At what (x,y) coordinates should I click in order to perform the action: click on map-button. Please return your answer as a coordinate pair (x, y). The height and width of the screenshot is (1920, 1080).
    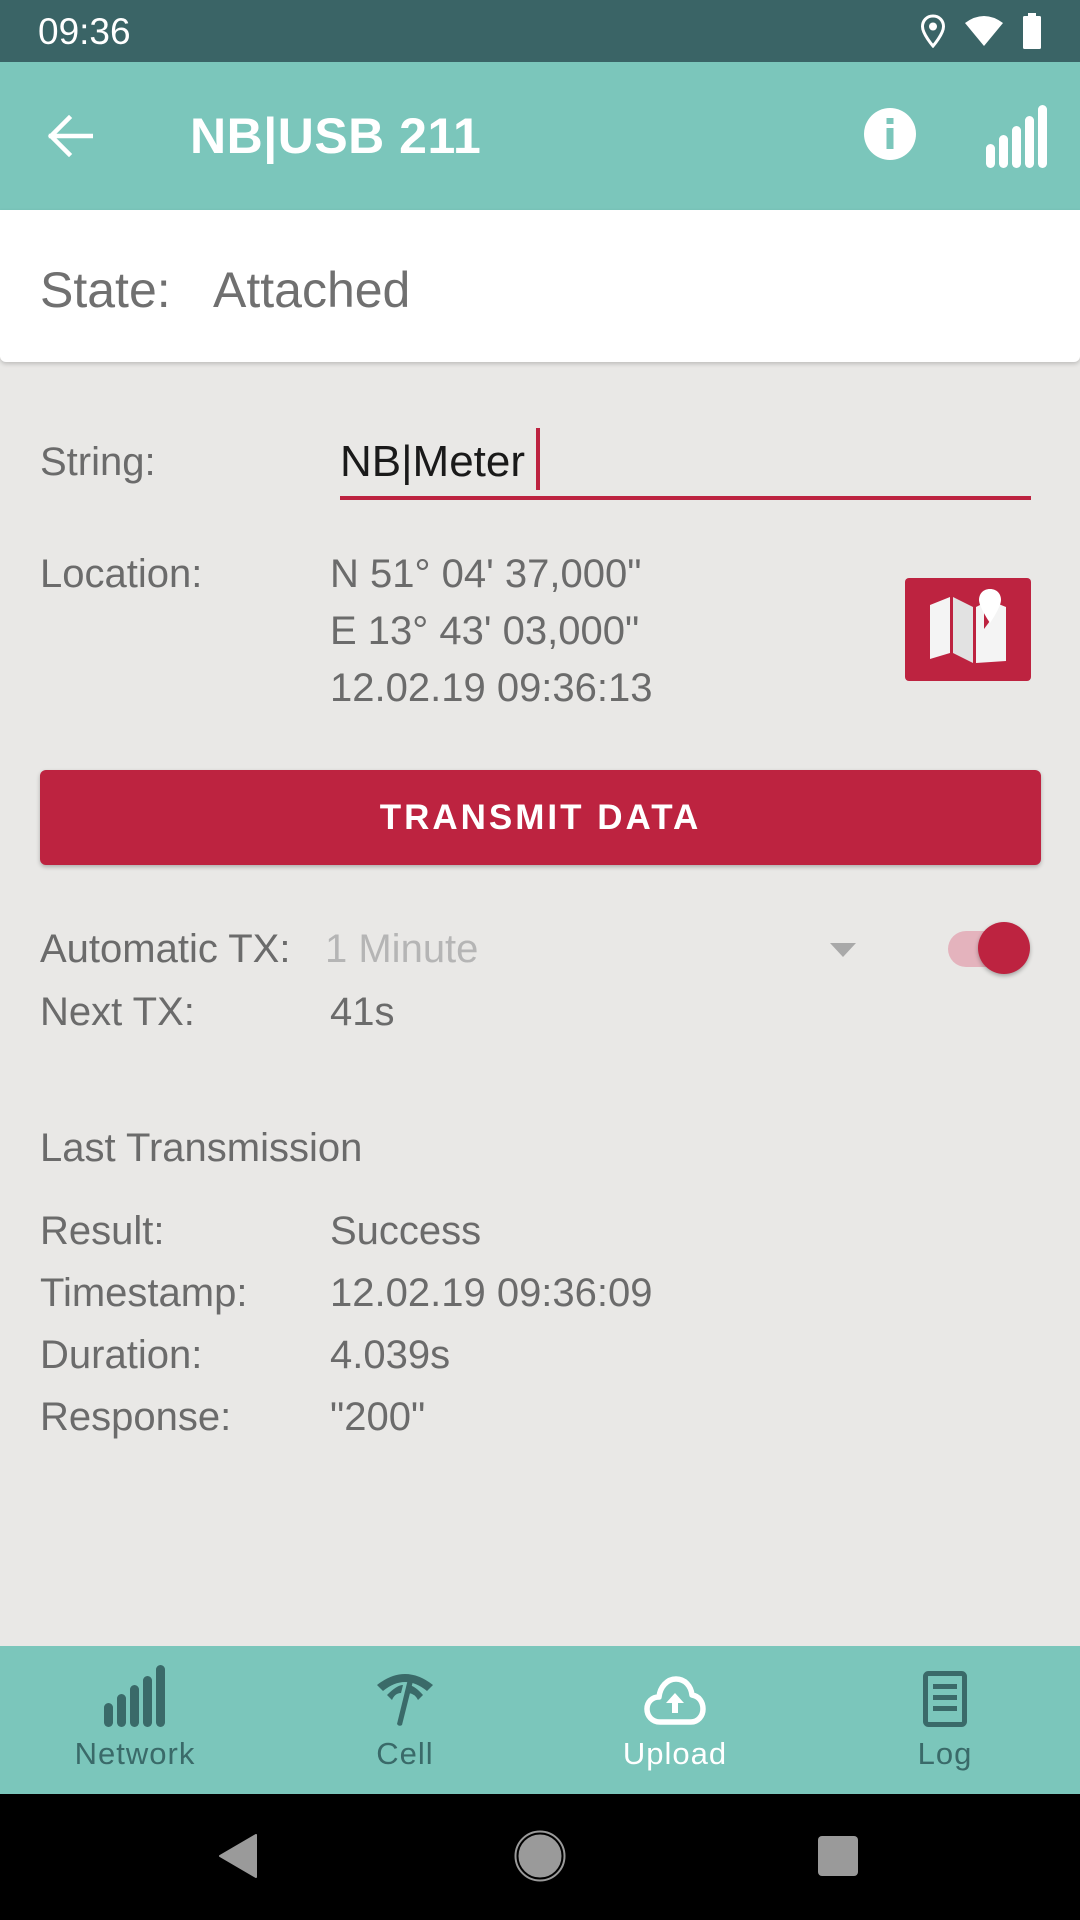
    Looking at the image, I should click on (968, 629).